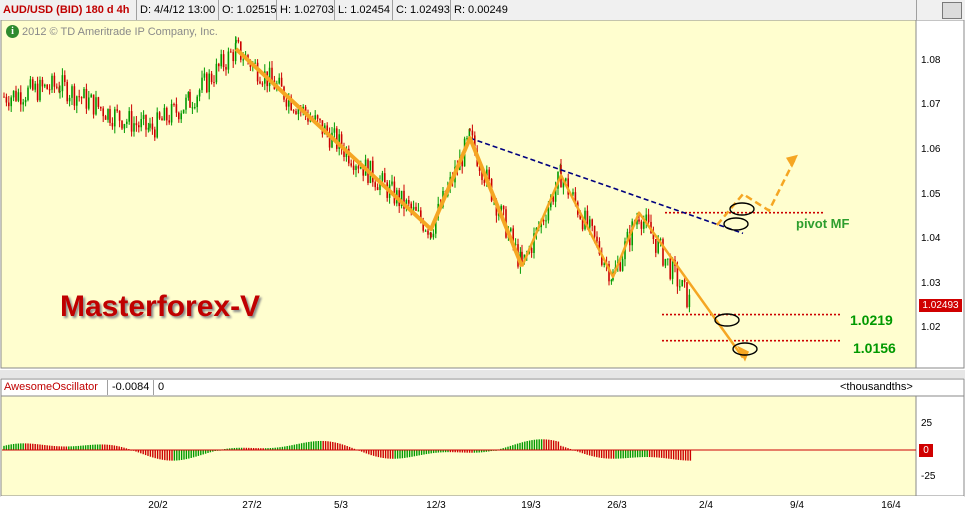  What do you see at coordinates (12, 31) in the screenshot?
I see `info-icon: i` at bounding box center [12, 31].